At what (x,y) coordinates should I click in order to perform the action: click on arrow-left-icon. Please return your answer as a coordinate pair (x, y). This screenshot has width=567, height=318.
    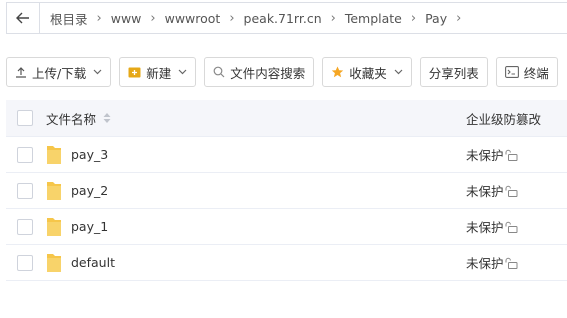
    Looking at the image, I should click on (22, 18).